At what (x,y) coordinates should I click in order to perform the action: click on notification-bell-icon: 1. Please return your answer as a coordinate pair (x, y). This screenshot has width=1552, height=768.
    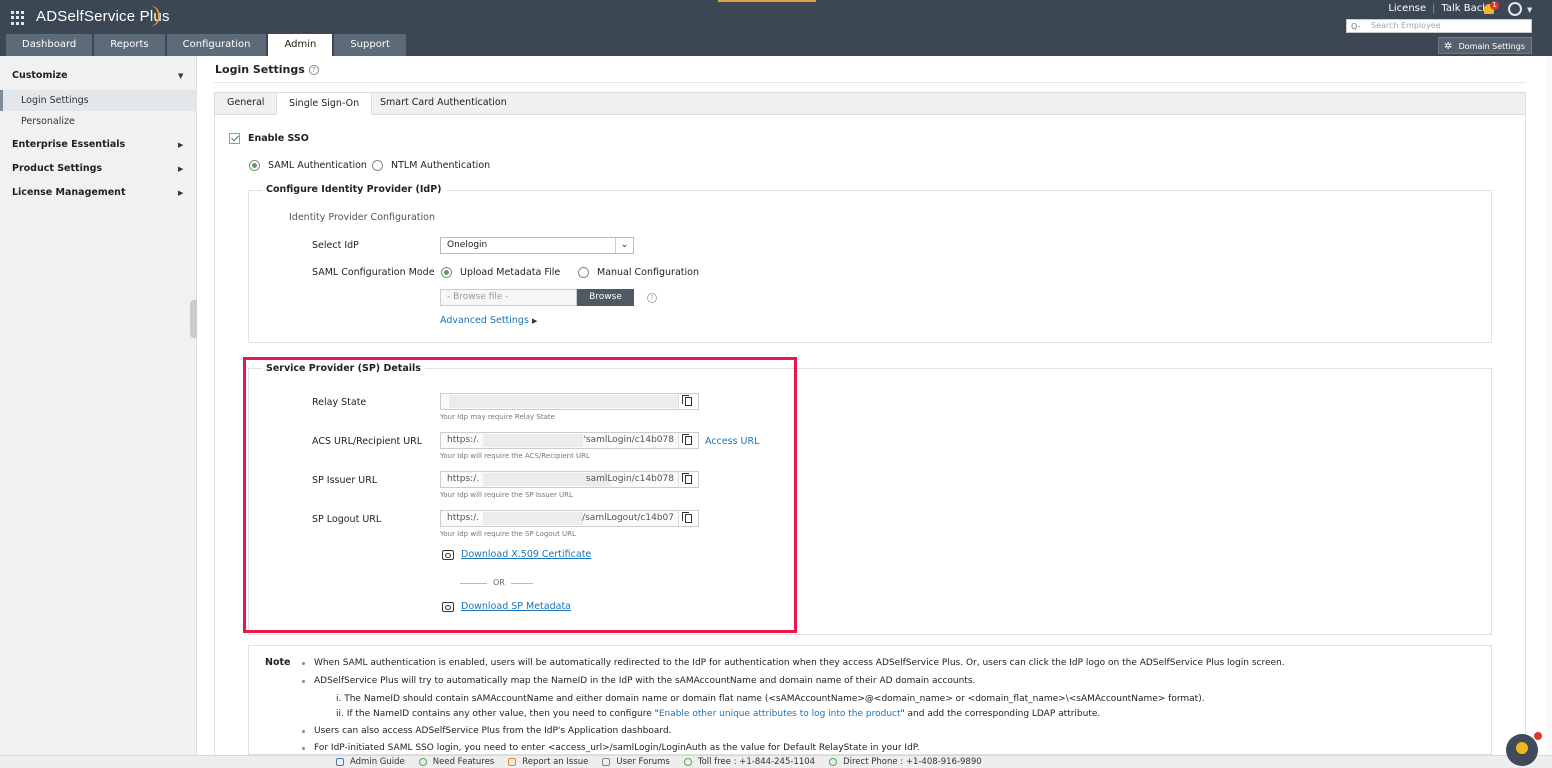
    Looking at the image, I should click on (1490, 8).